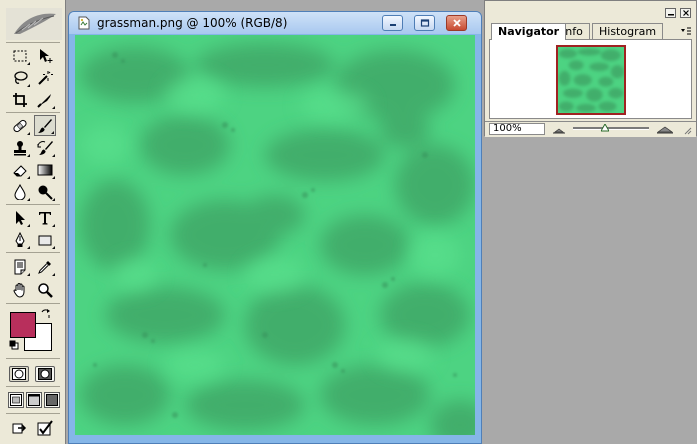 This screenshot has width=697, height=444. I want to click on zoom-tool, so click(45, 289).